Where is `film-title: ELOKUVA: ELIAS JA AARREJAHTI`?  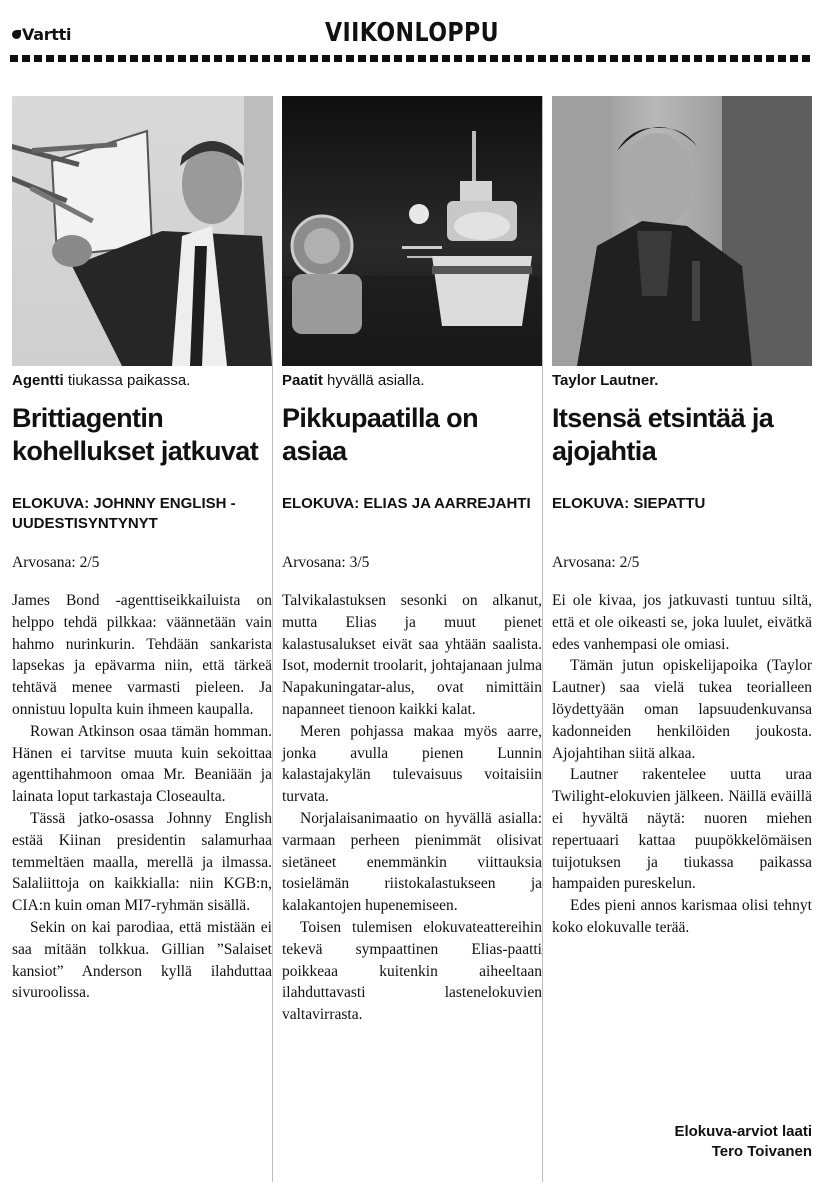
film-title: ELOKUVA: ELIAS JA AARREJAHTI is located at coordinates (406, 503).